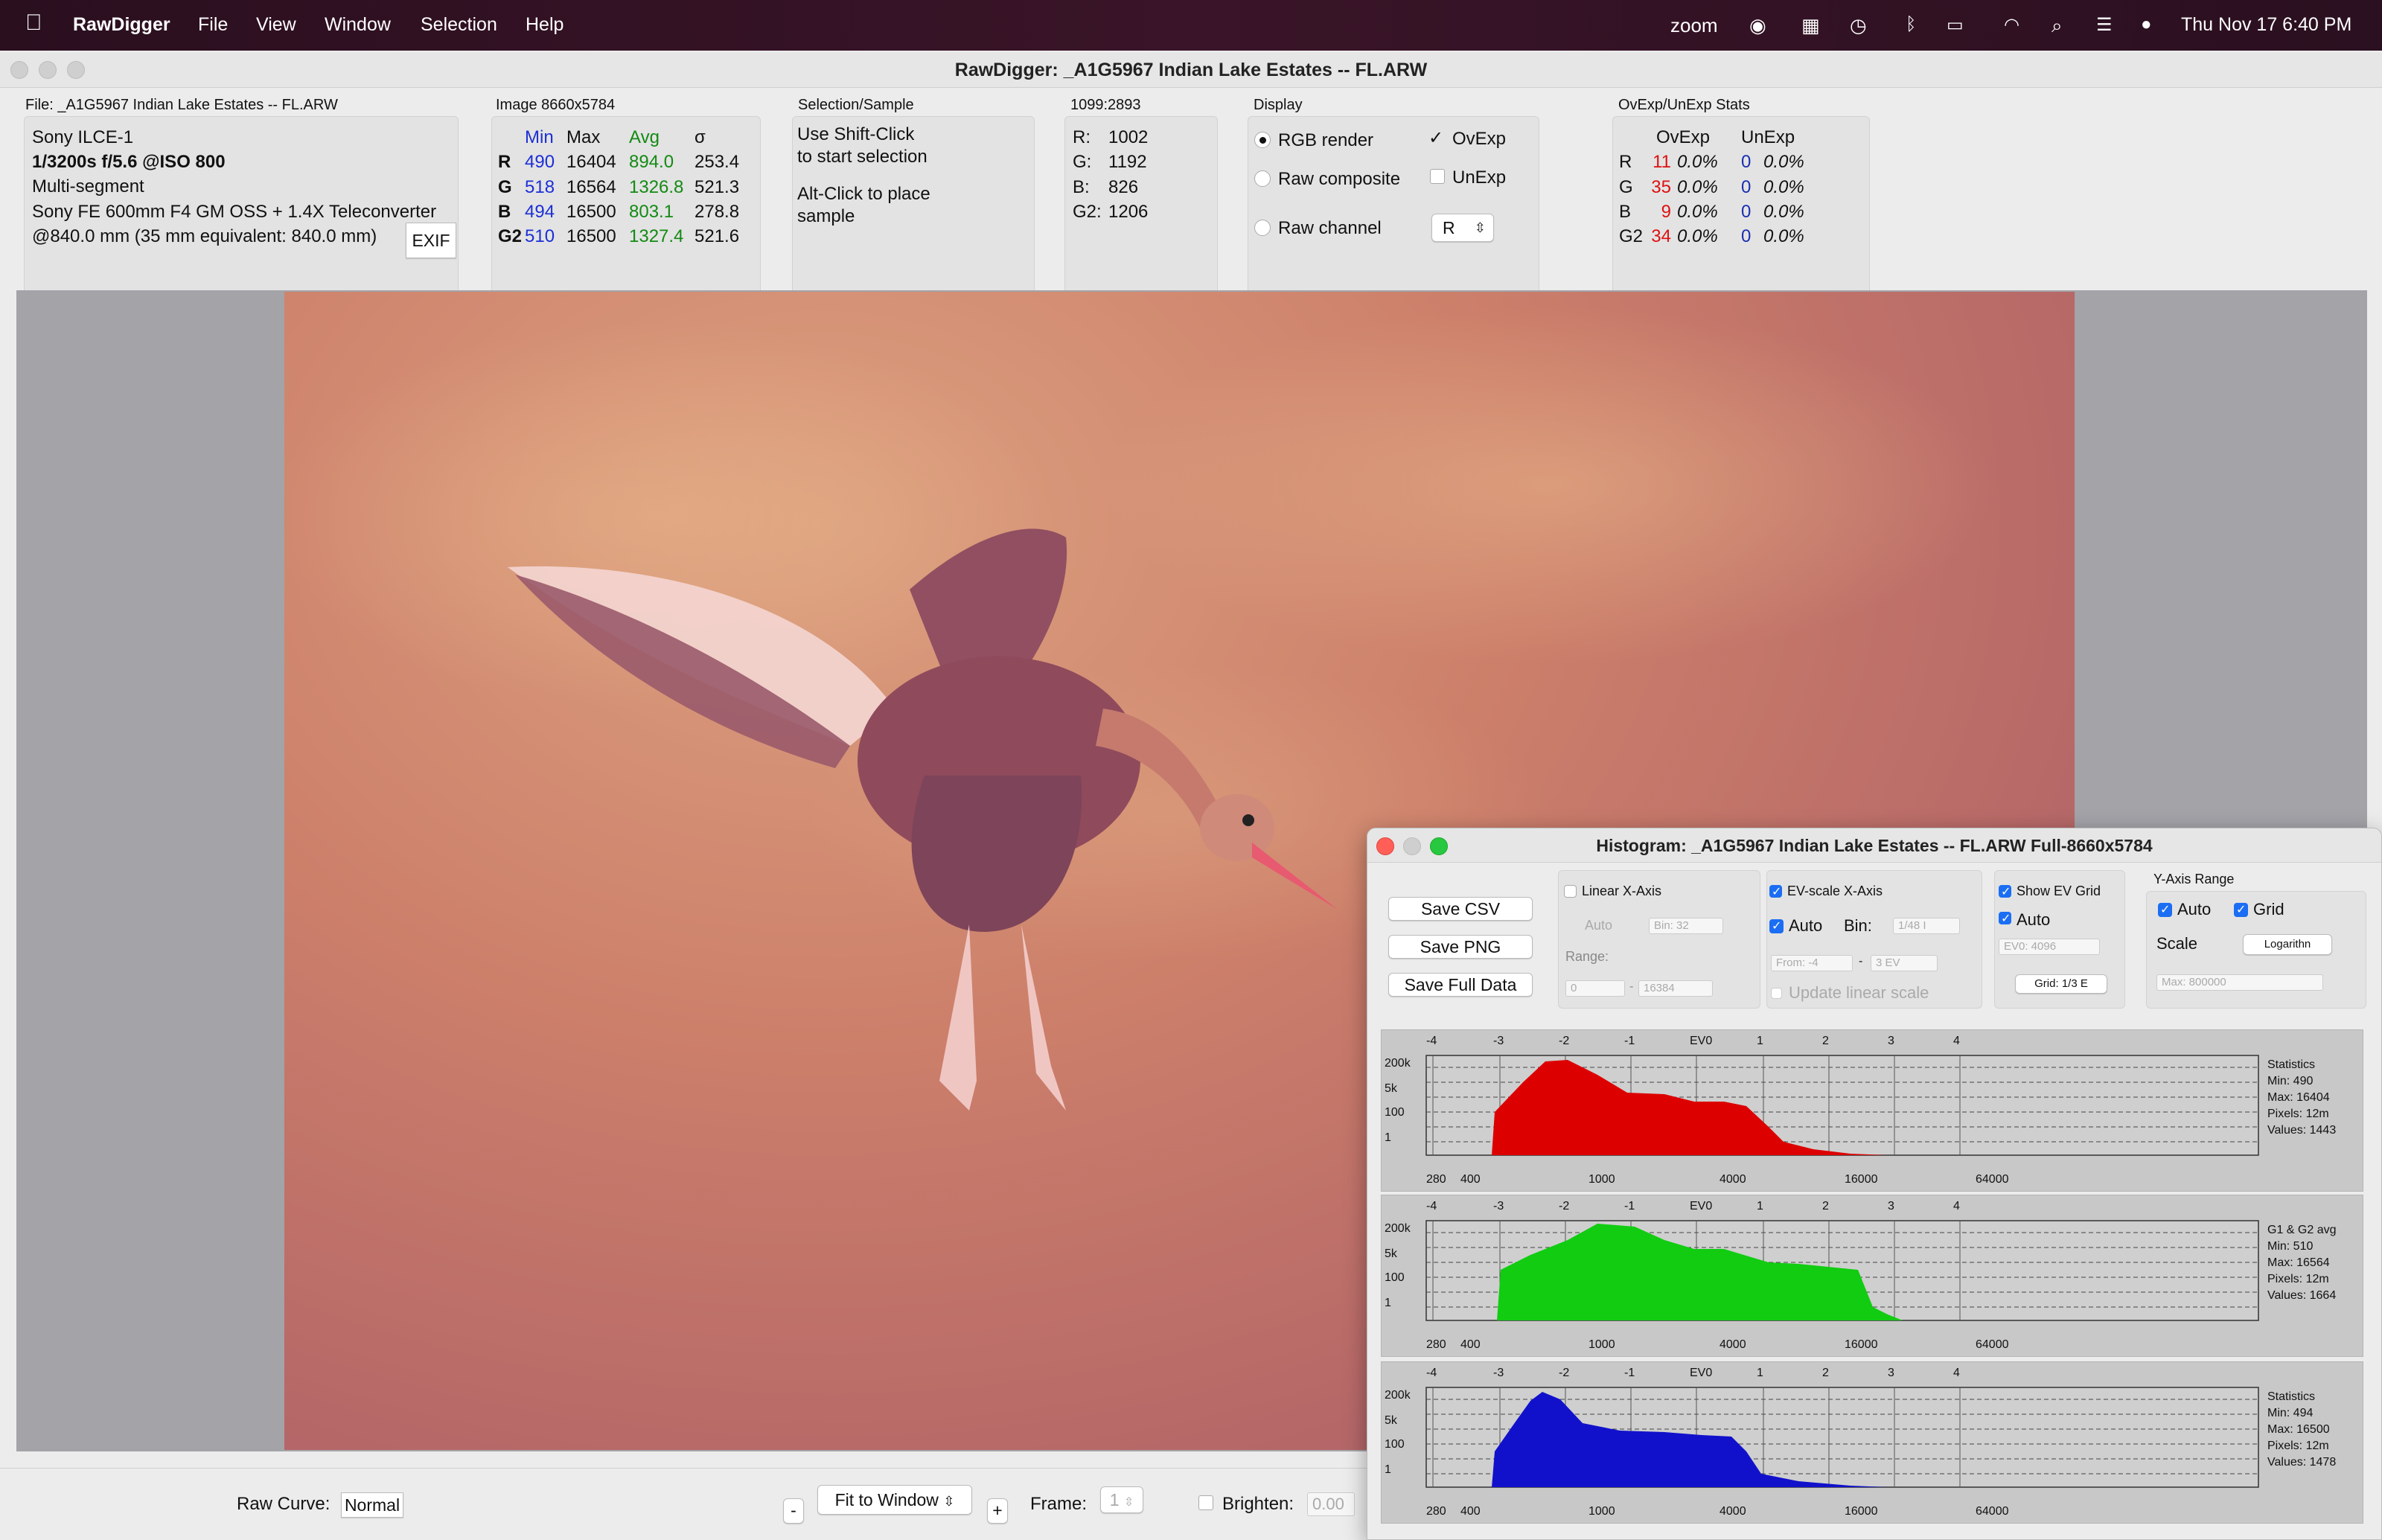 This screenshot has width=2382, height=1540. Describe the element at coordinates (1128, 212) in the screenshot. I see `cursor-g2-value: 1206` at that location.